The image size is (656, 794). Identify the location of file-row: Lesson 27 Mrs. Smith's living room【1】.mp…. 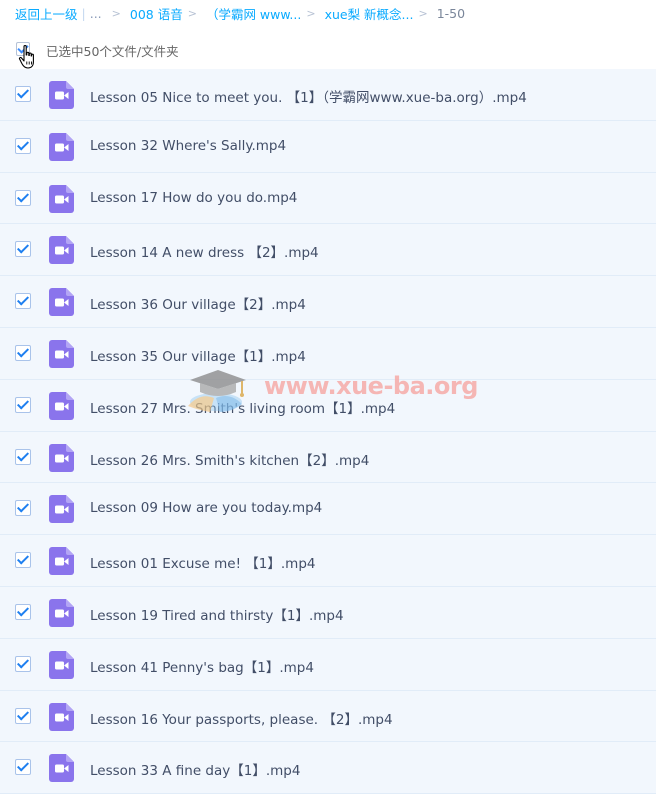
(328, 405).